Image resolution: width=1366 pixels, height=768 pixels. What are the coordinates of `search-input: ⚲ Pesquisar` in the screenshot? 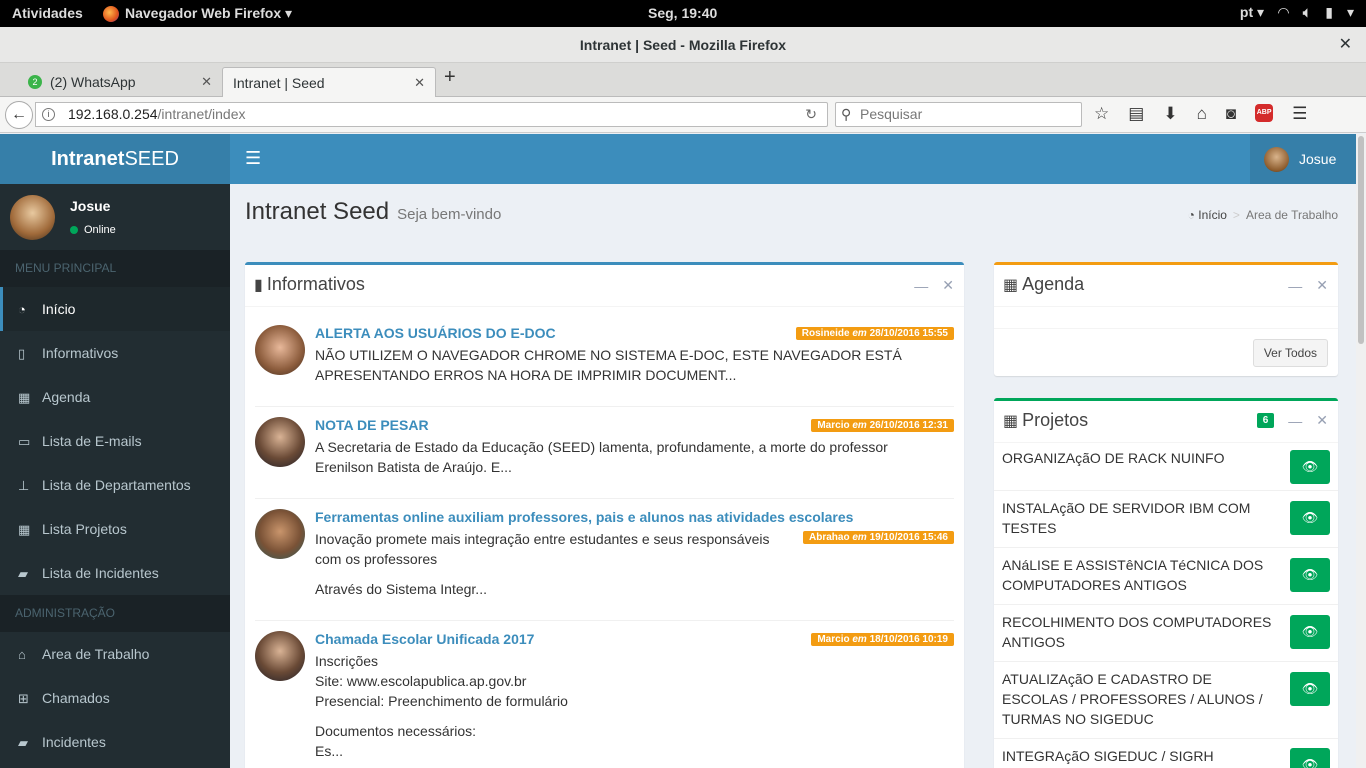 It's located at (958, 114).